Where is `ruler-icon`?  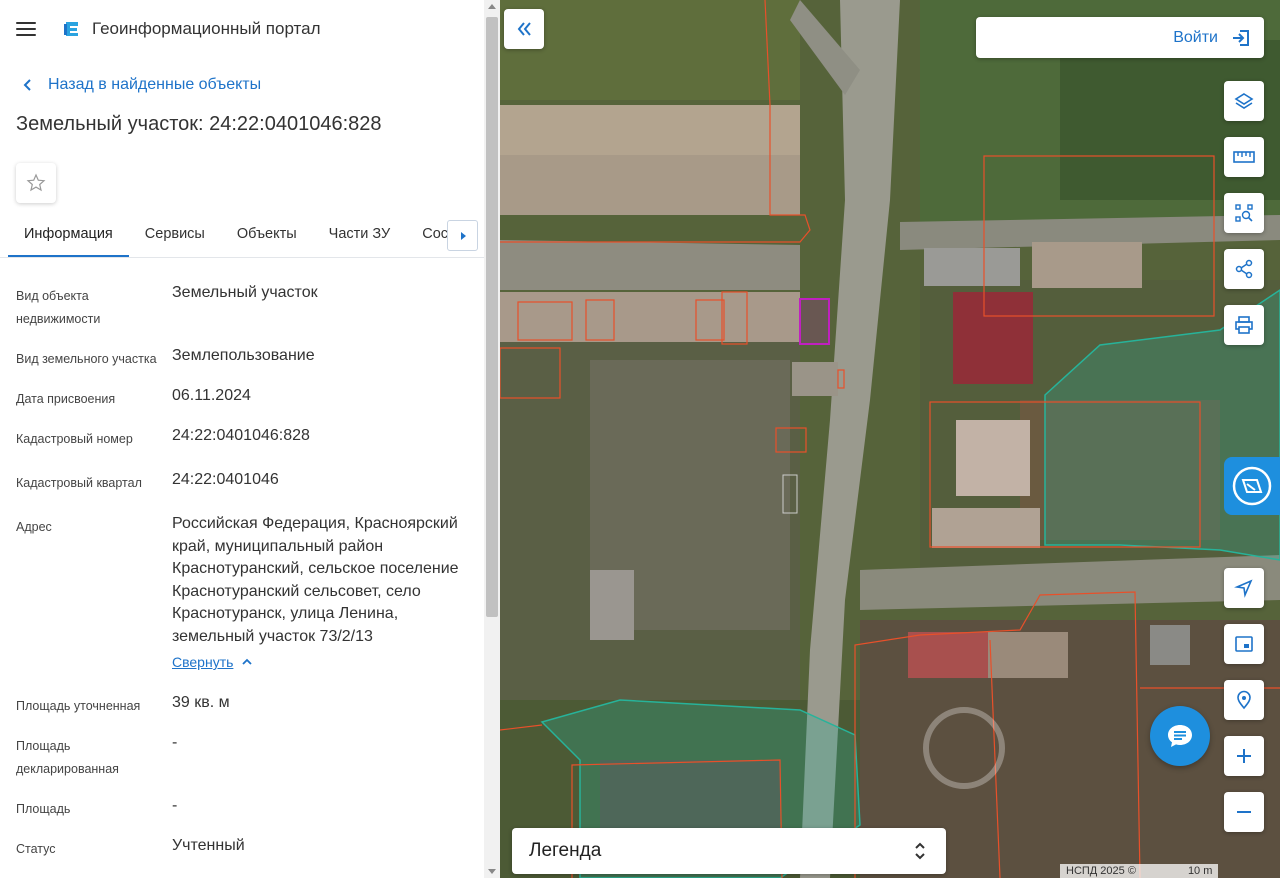
ruler-icon is located at coordinates (1244, 157).